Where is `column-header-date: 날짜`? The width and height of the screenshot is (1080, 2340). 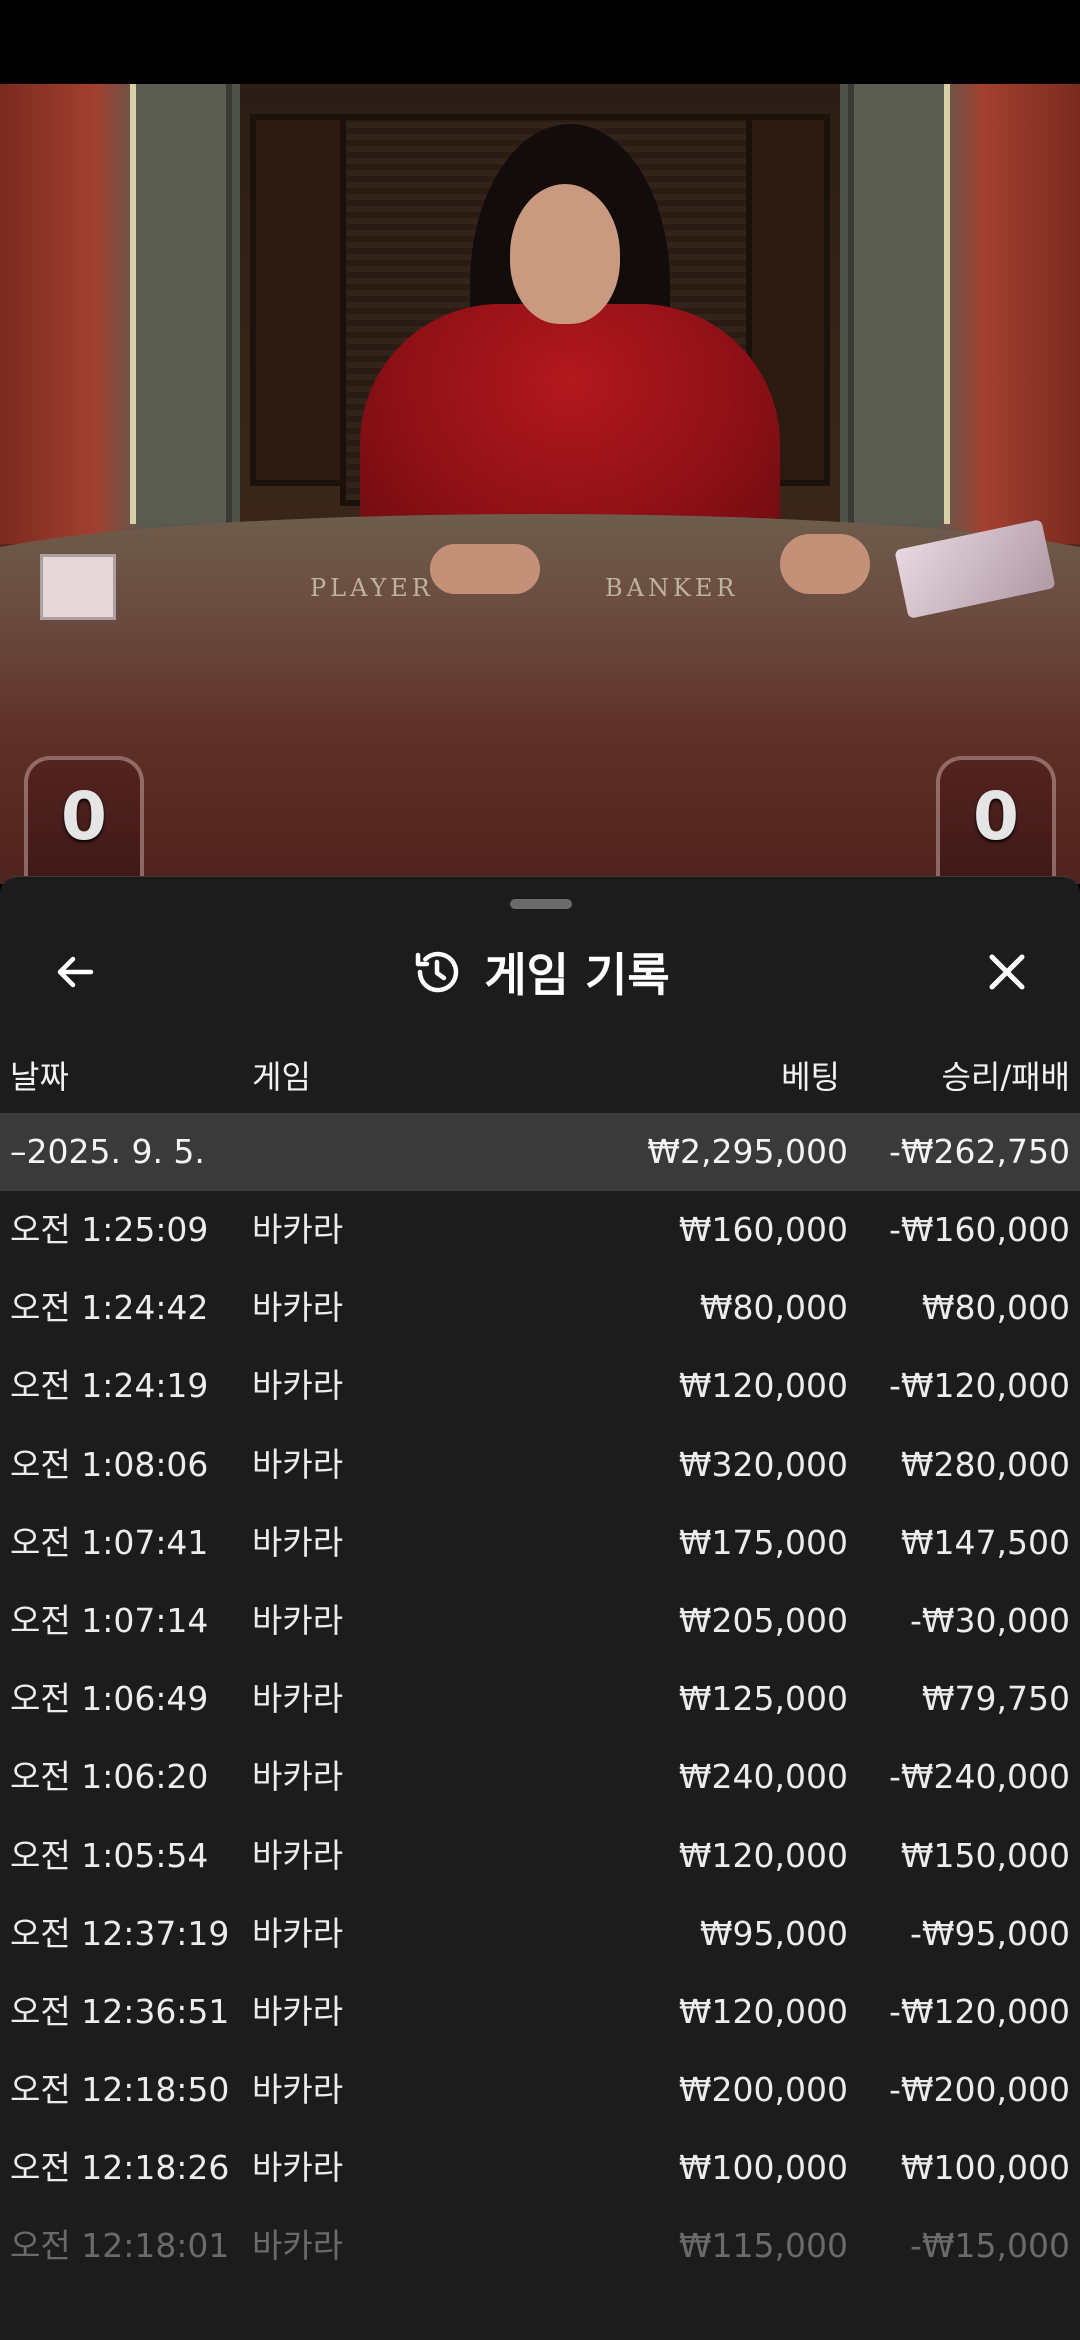
column-header-date: 날짜 is located at coordinates (39, 1077).